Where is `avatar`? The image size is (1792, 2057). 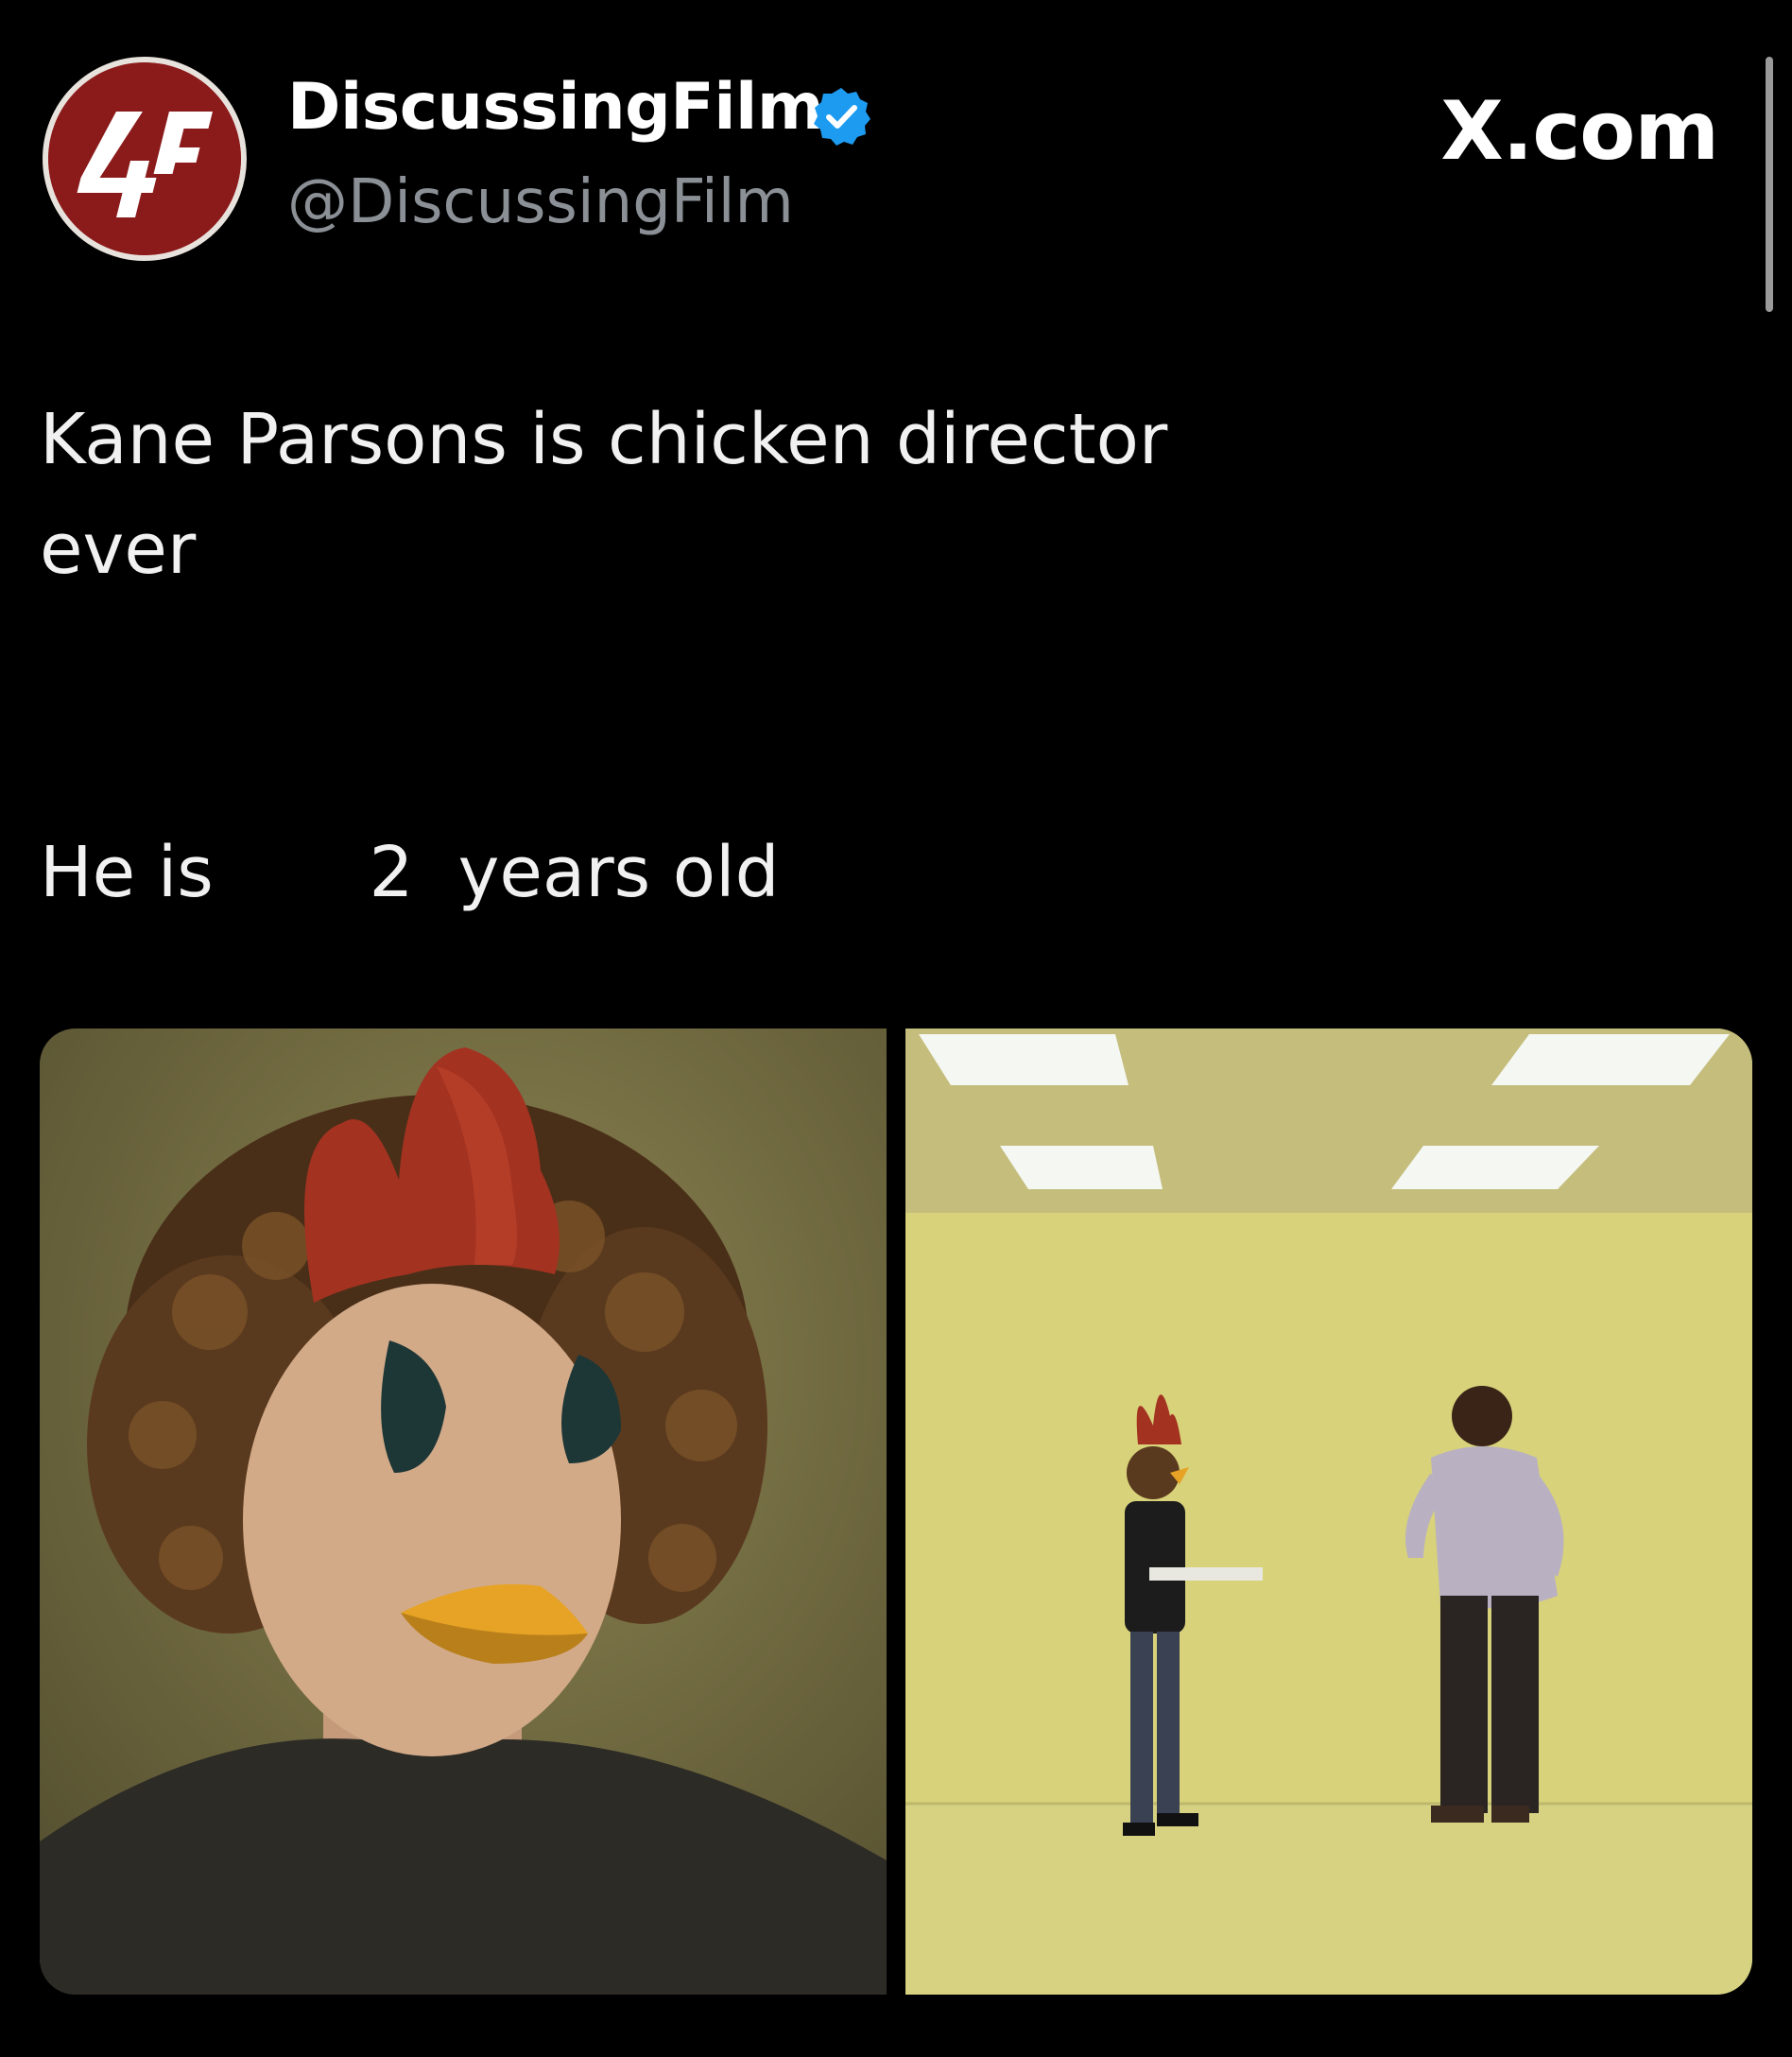 avatar is located at coordinates (145, 159).